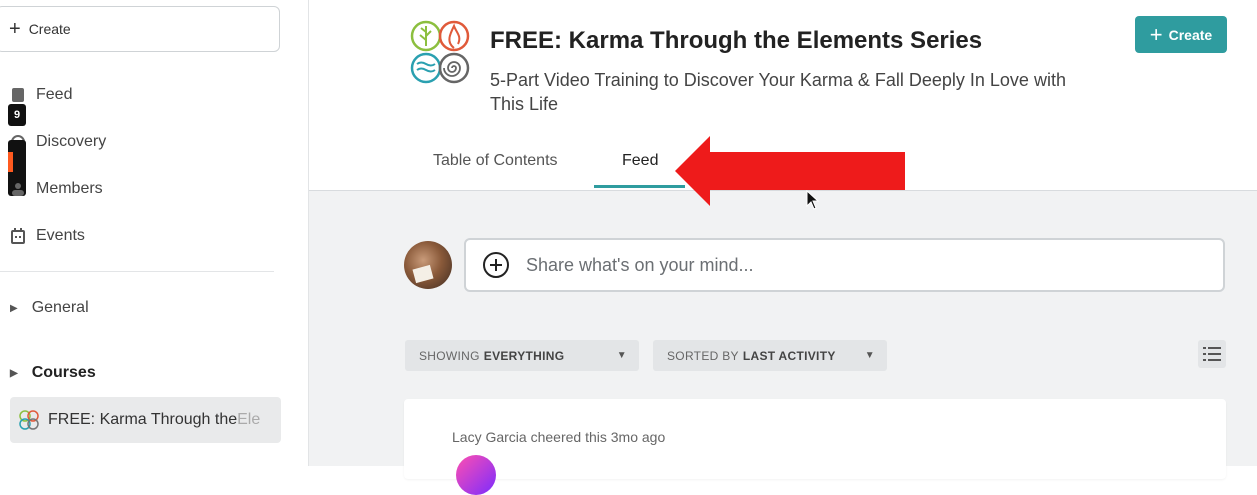 Image resolution: width=1257 pixels, height=495 pixels. What do you see at coordinates (736, 40) in the screenshot?
I see `page-title: FREE: Karma Through the Elements Series` at bounding box center [736, 40].